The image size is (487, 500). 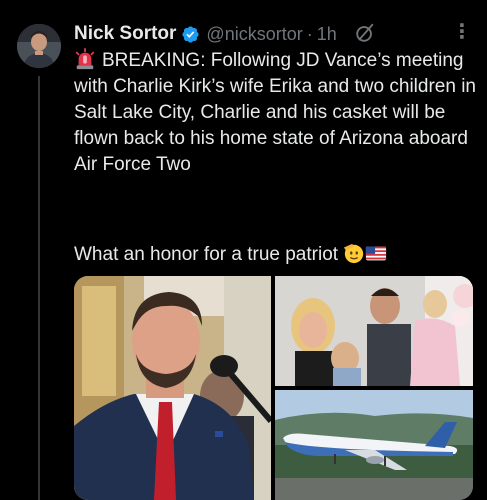 What do you see at coordinates (376, 253) in the screenshot?
I see `us-flag-icon` at bounding box center [376, 253].